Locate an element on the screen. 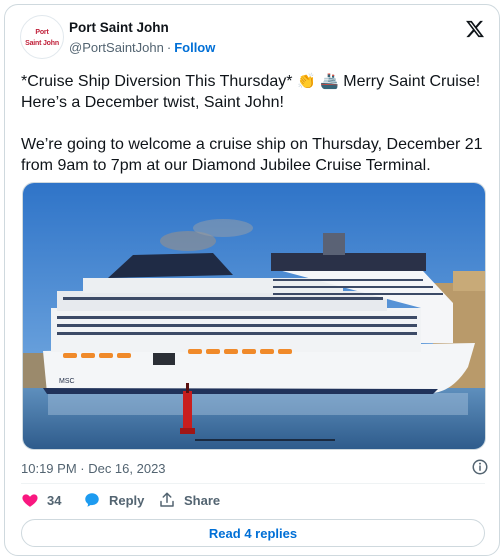 Image resolution: width=504 pixels, height=560 pixels. share-label: Share is located at coordinates (202, 500).